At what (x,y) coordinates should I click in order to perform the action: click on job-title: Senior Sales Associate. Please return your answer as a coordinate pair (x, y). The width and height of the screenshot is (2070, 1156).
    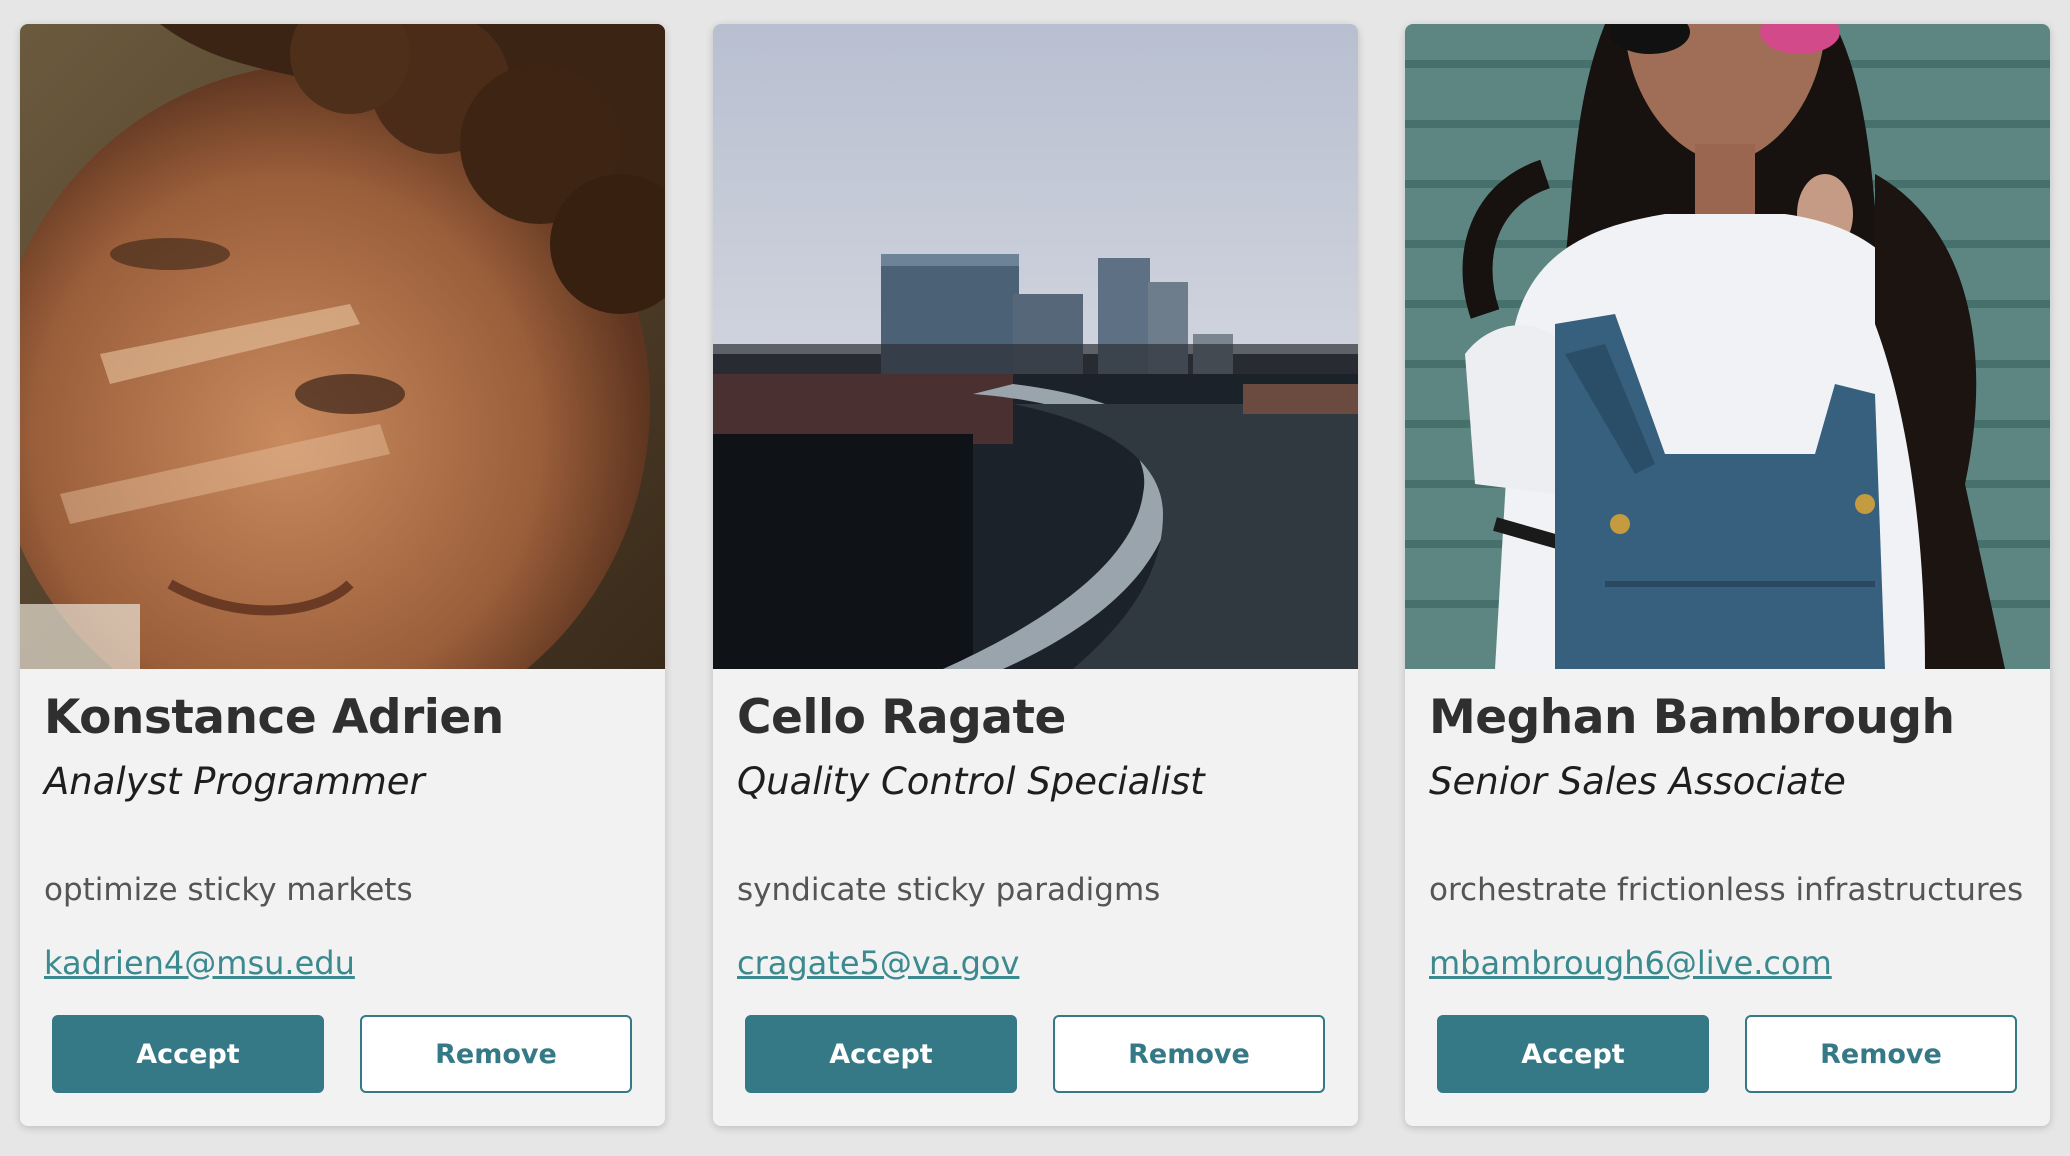
    Looking at the image, I should click on (1637, 781).